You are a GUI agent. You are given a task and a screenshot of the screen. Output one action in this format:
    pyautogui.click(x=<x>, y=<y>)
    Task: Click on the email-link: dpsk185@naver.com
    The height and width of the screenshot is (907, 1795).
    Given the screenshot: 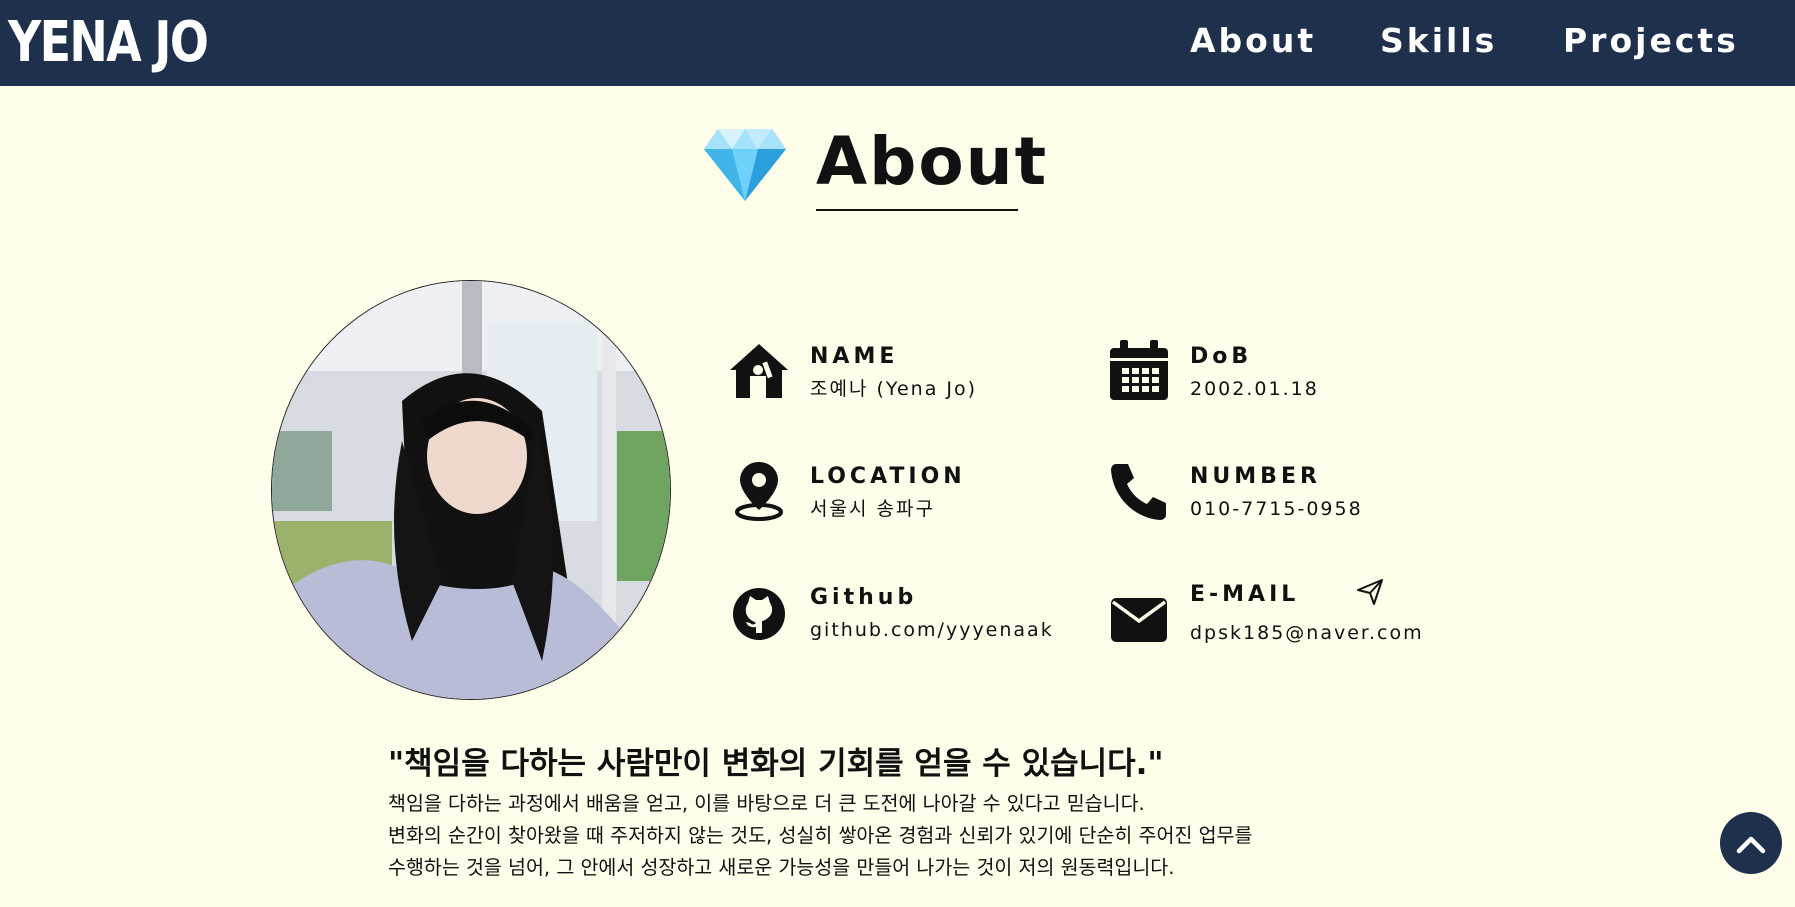 What is the action you would take?
    pyautogui.click(x=1307, y=633)
    